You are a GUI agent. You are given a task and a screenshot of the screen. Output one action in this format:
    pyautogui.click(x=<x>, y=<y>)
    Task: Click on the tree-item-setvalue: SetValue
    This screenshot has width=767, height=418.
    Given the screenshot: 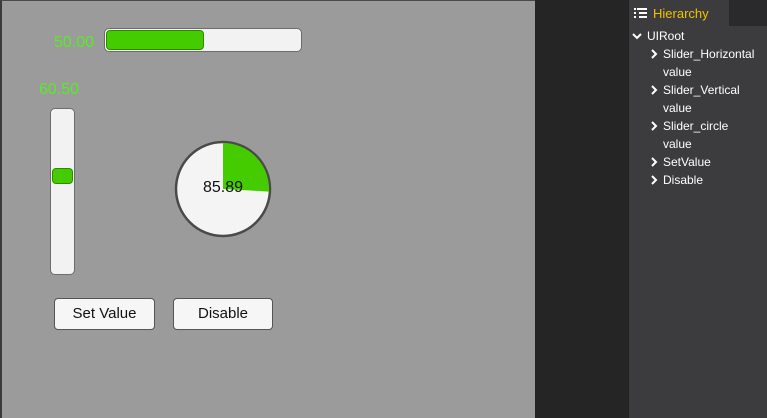 What is the action you would take?
    pyautogui.click(x=687, y=162)
    